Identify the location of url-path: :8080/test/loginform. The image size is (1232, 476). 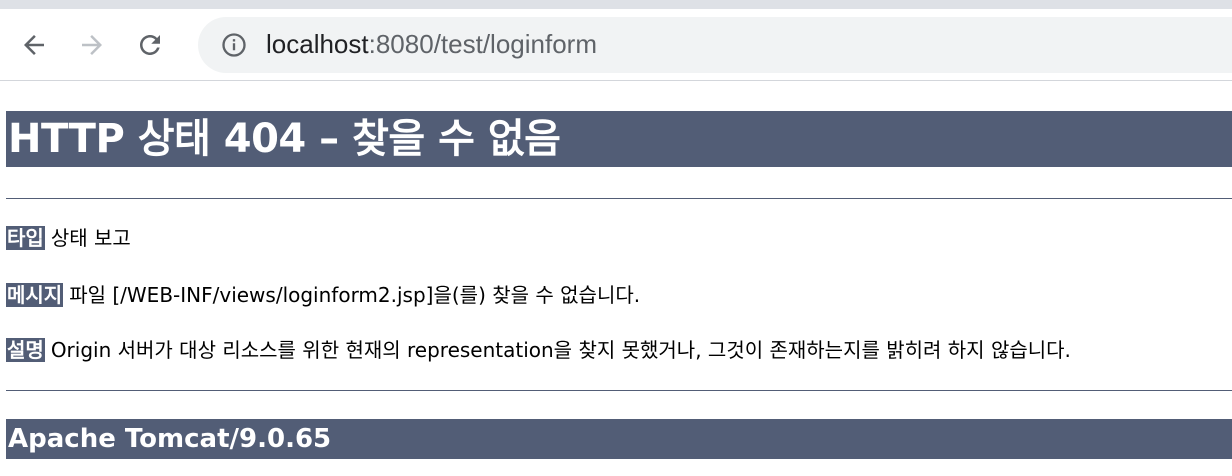
(482, 44).